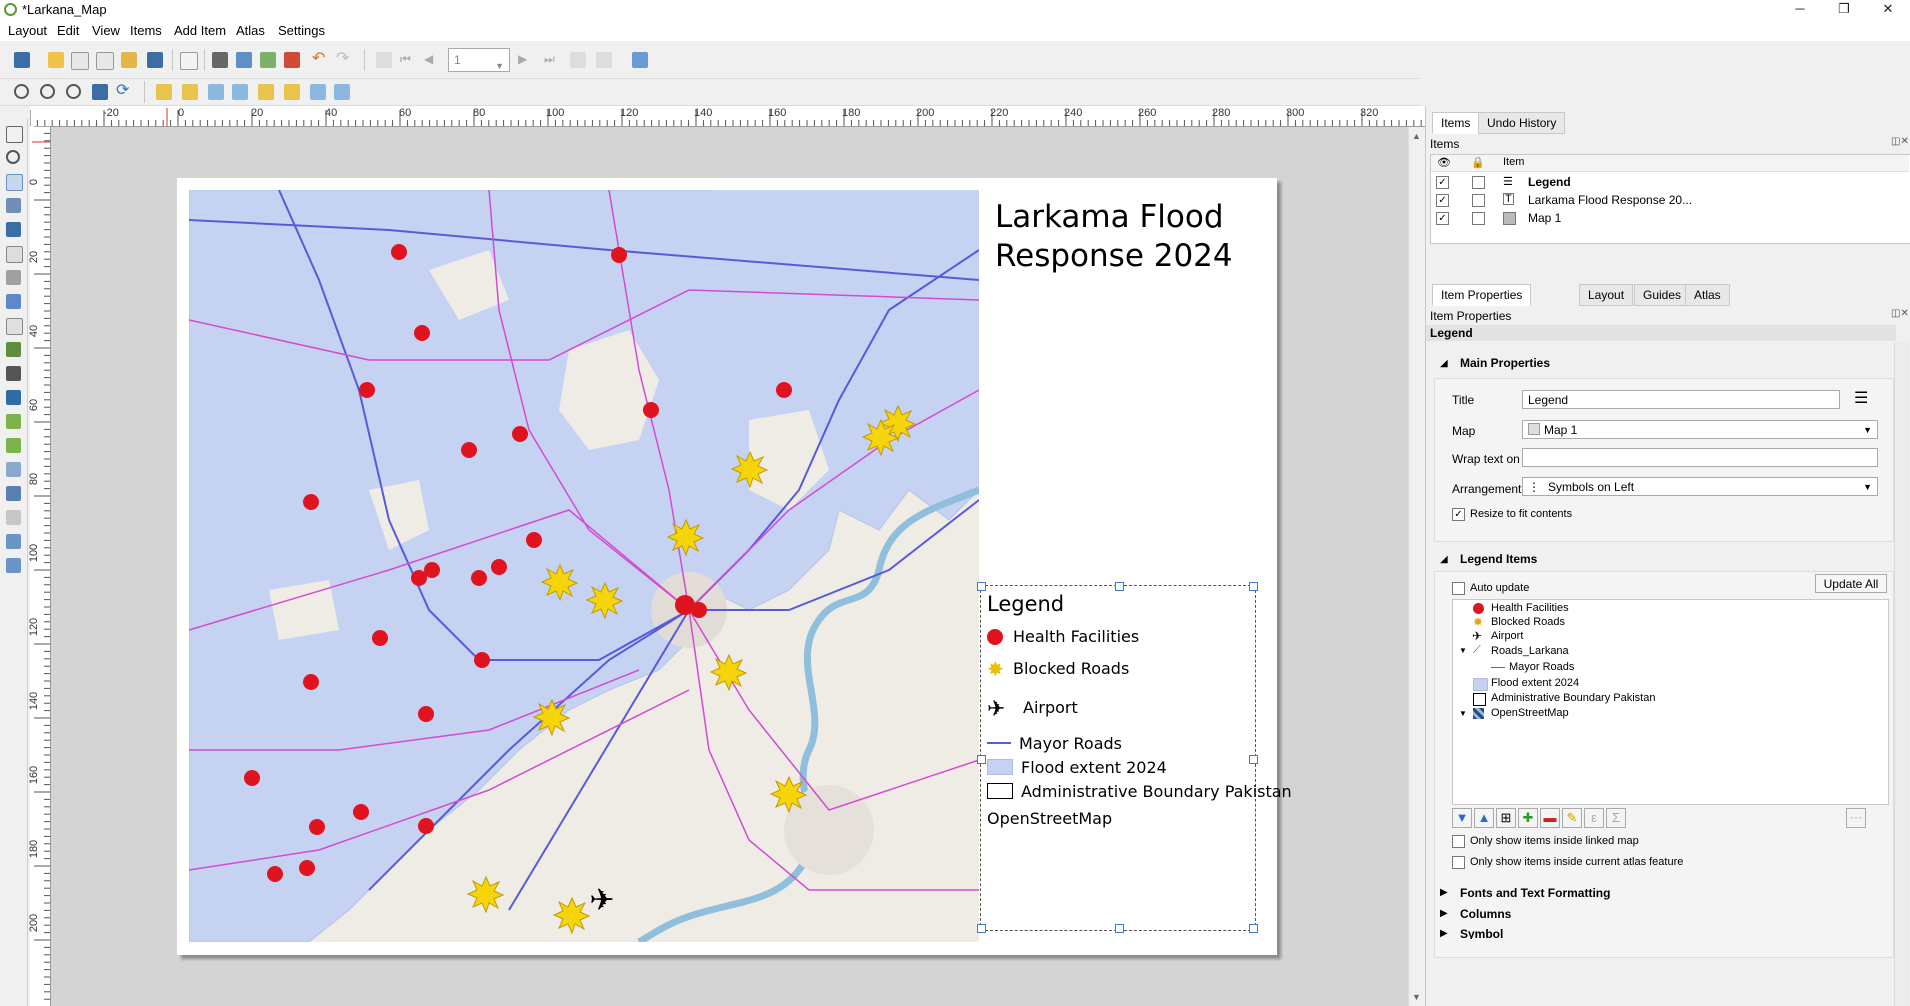  I want to click on menu-items: Items, so click(146, 30).